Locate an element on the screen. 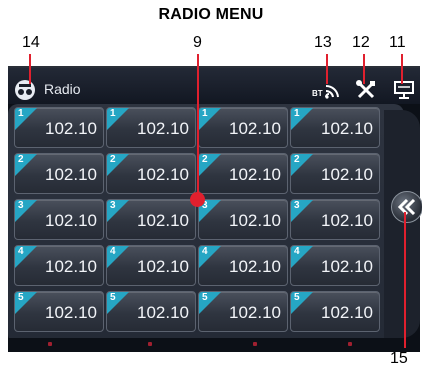 This screenshot has width=422, height=373. panel-side is located at coordinates (402, 224).